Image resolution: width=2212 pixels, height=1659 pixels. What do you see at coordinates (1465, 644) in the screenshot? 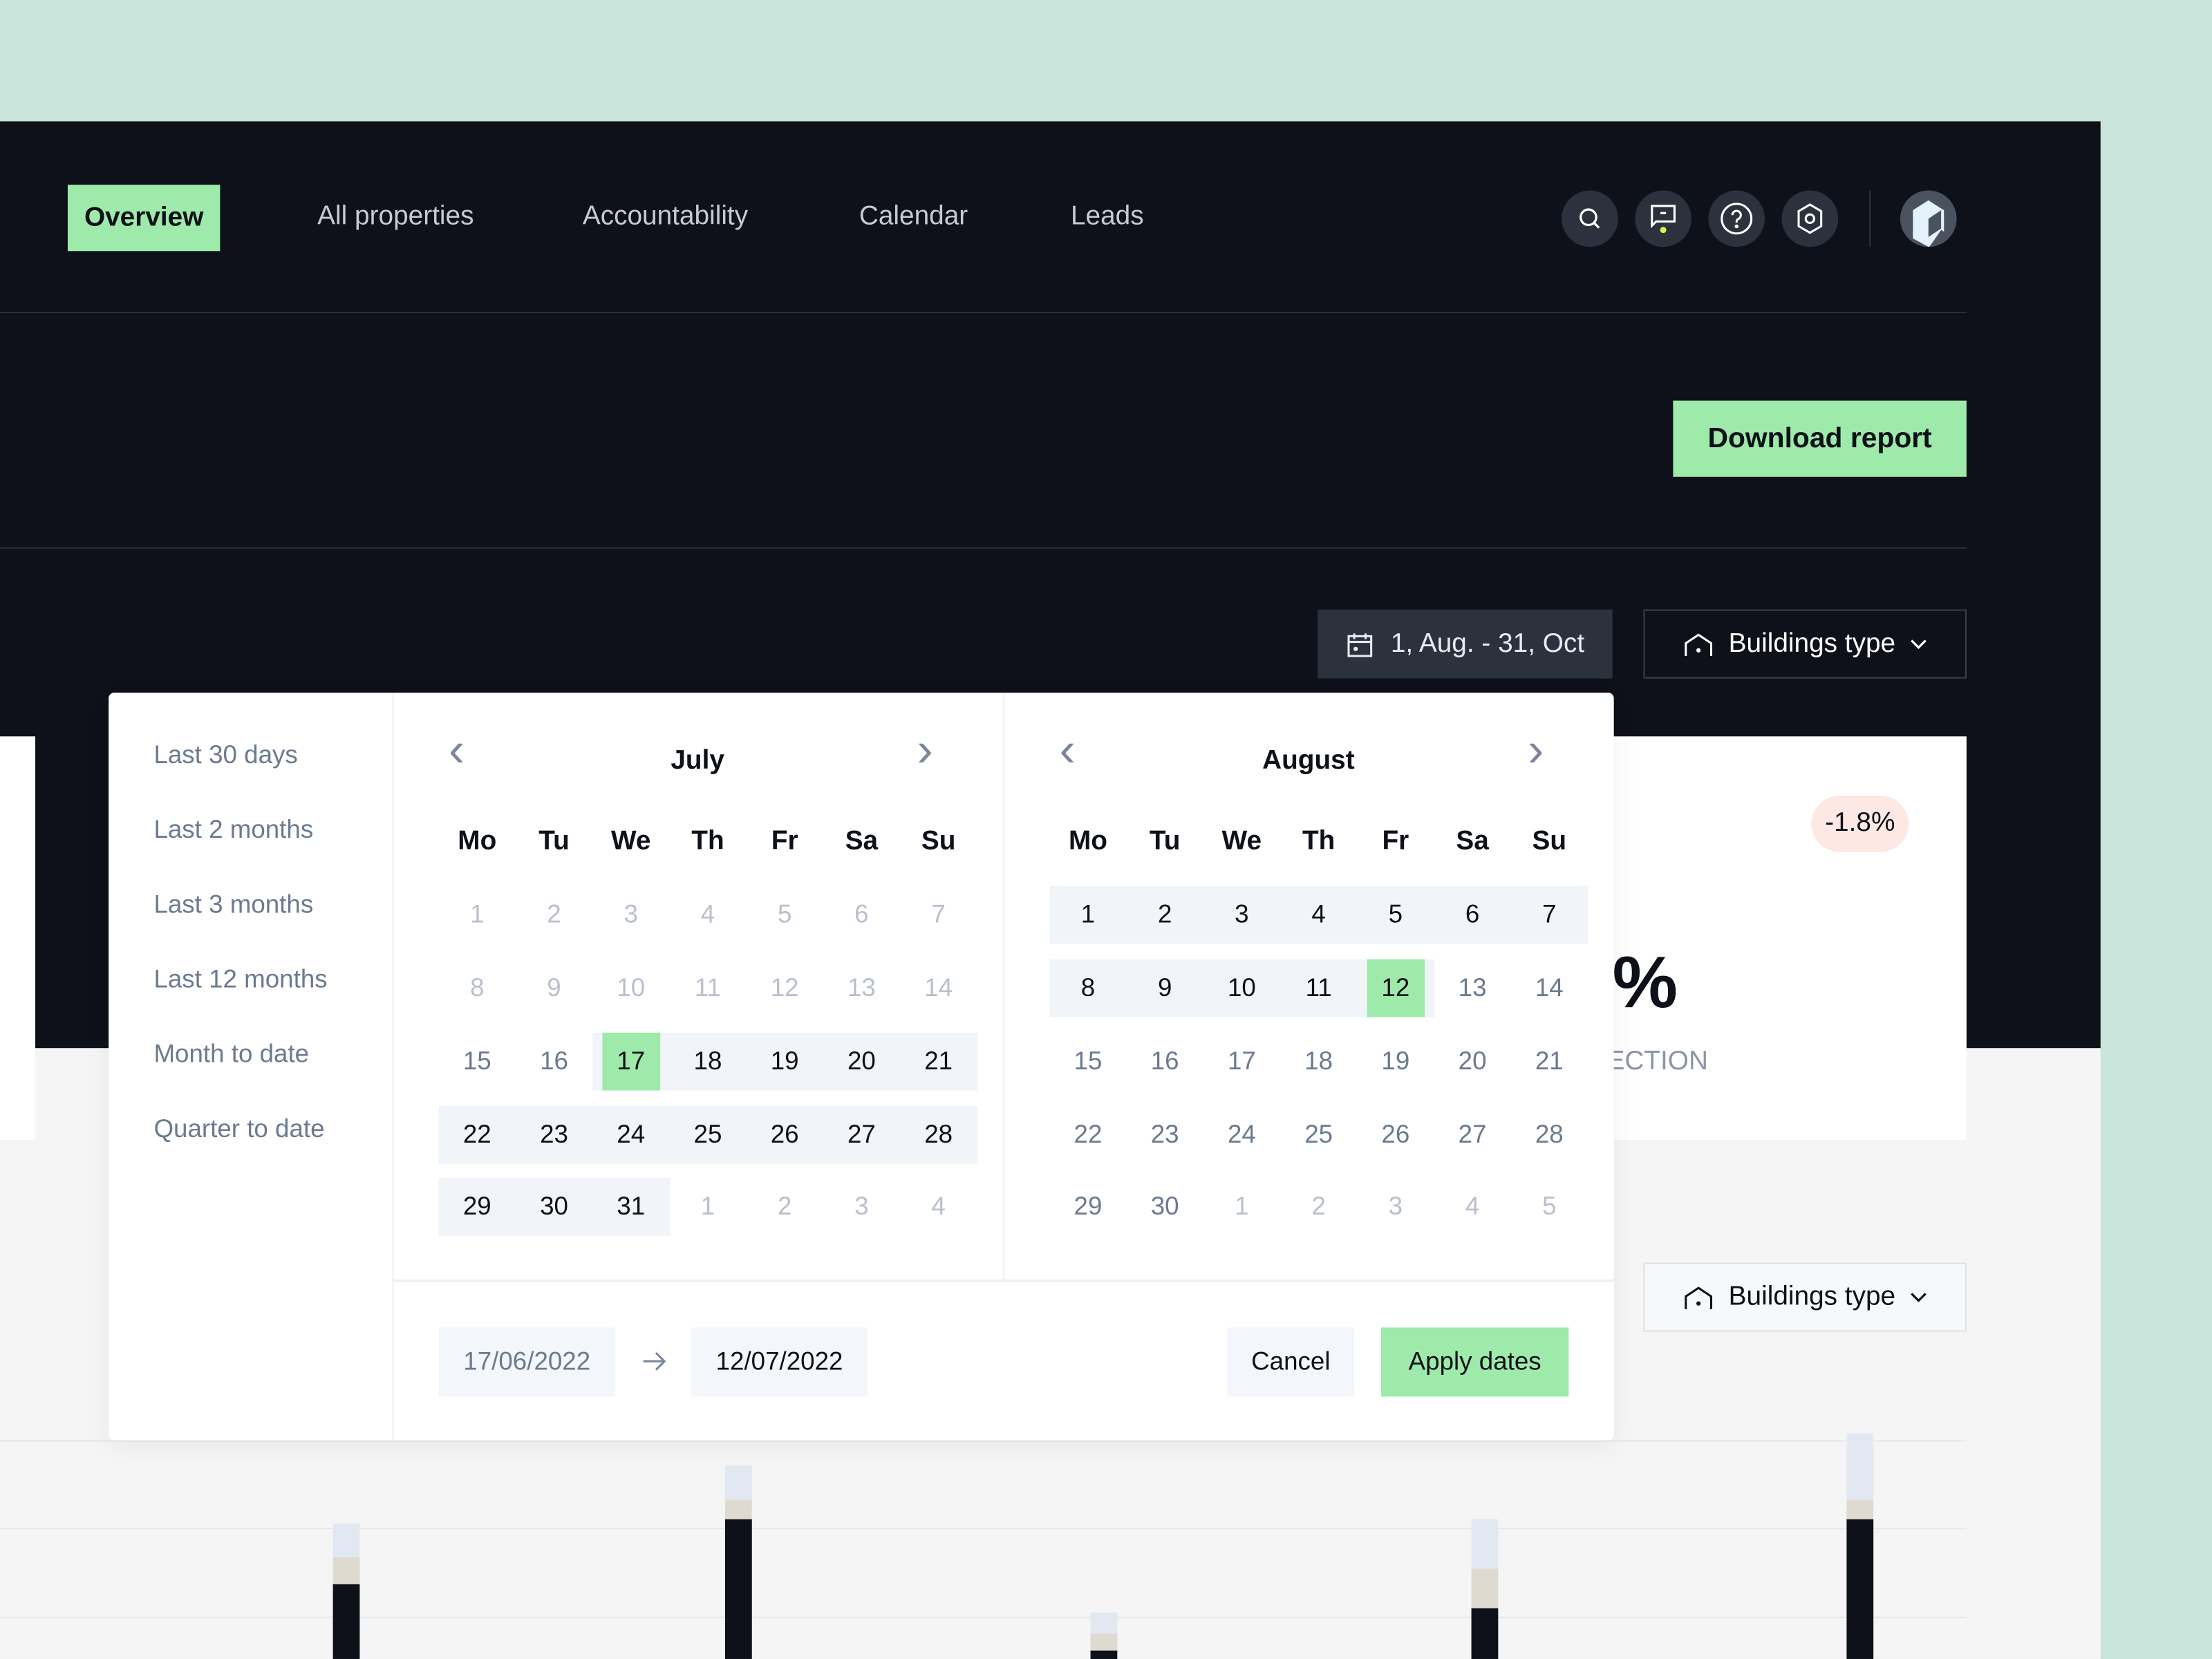
I see `date-range-button: 1, Aug. - 31, Oct` at bounding box center [1465, 644].